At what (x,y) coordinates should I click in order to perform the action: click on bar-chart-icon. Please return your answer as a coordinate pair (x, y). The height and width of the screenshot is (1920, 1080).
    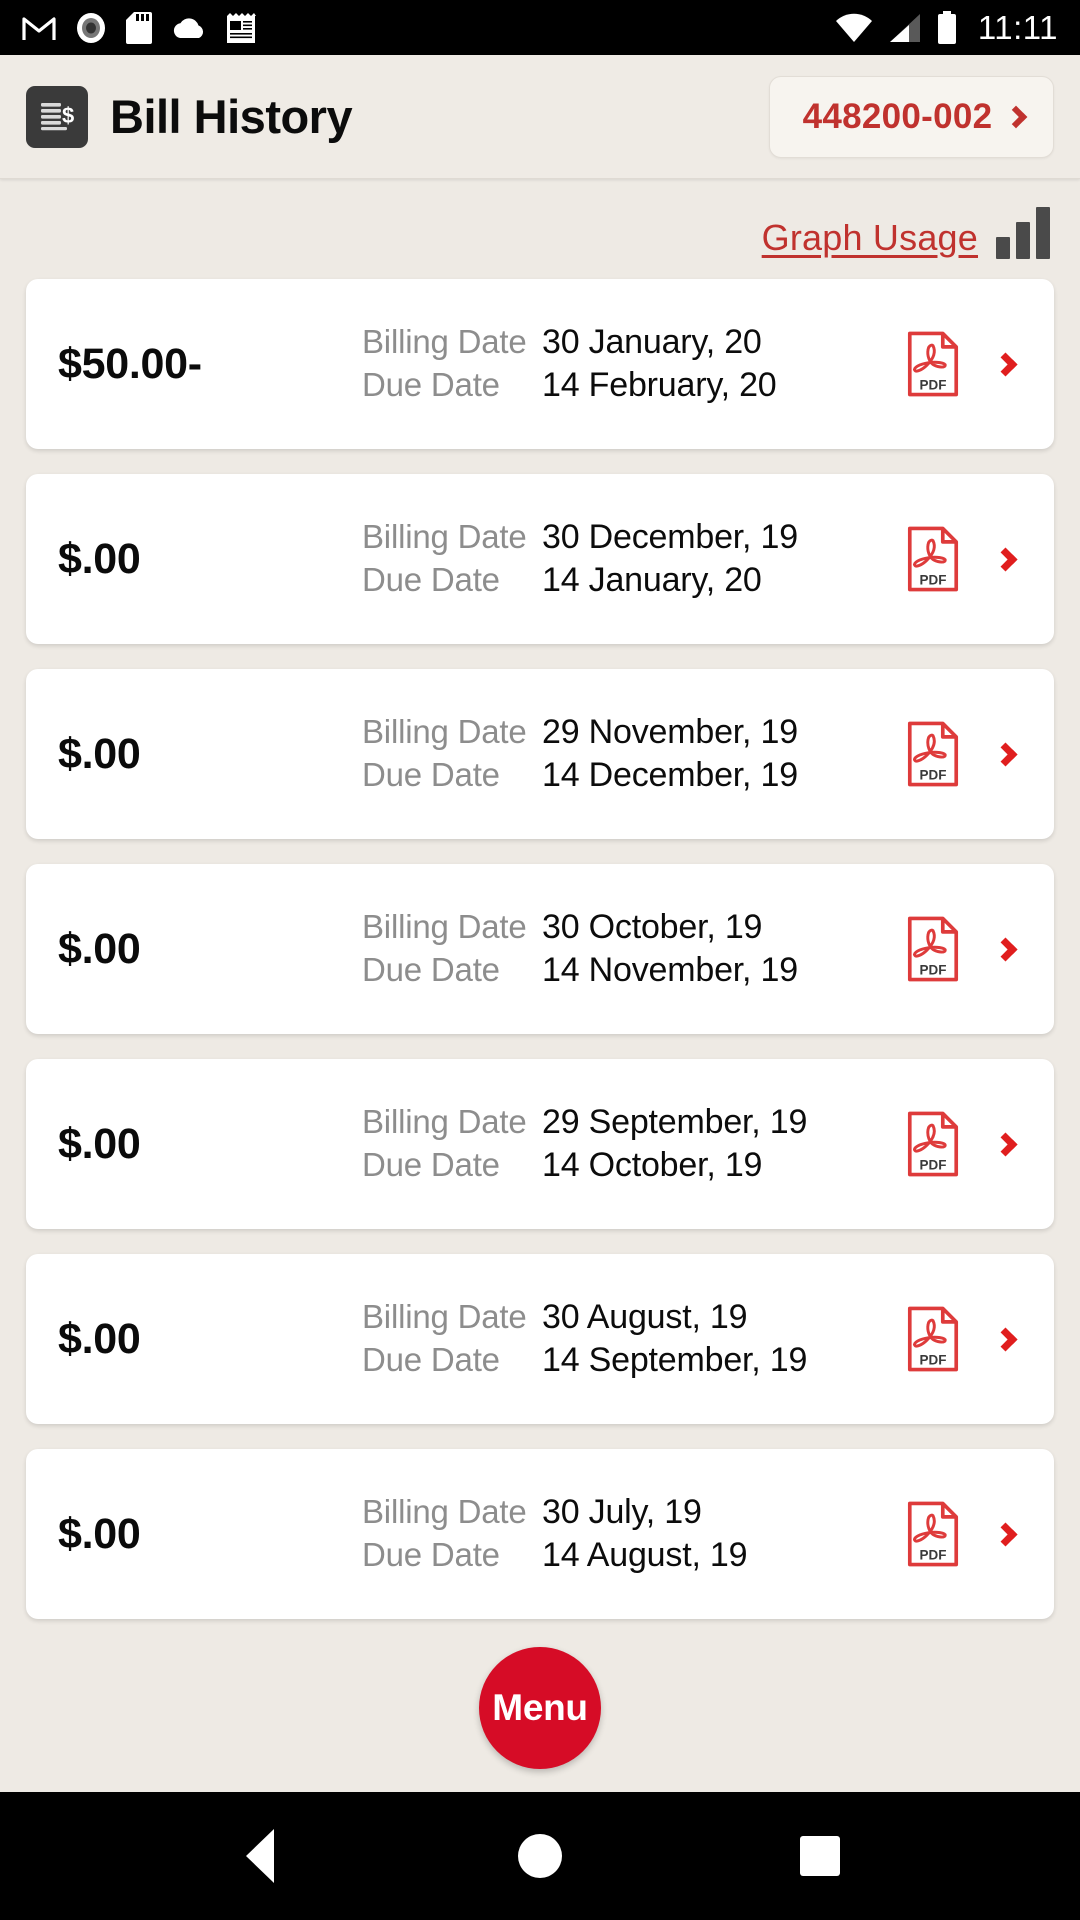
    Looking at the image, I should click on (1023, 233).